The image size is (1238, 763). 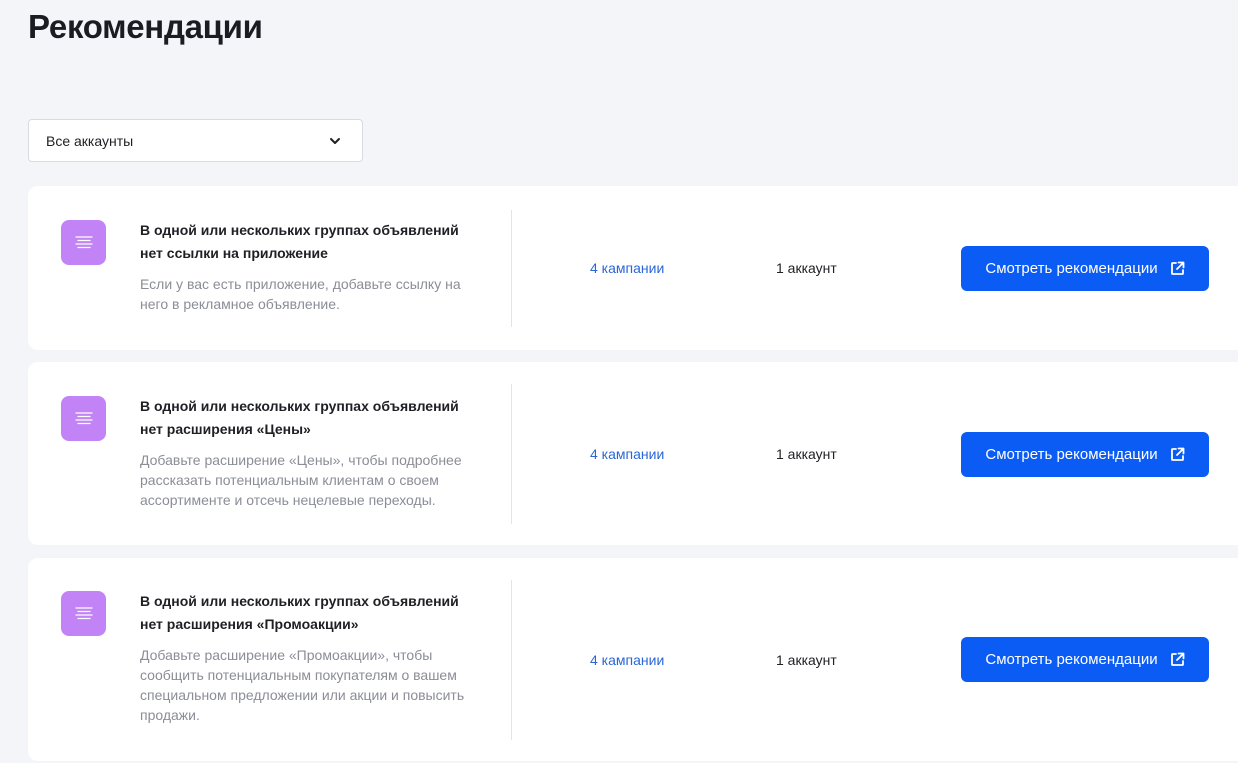 What do you see at coordinates (195, 140) in the screenshot?
I see `account-select: Все аккаунты` at bounding box center [195, 140].